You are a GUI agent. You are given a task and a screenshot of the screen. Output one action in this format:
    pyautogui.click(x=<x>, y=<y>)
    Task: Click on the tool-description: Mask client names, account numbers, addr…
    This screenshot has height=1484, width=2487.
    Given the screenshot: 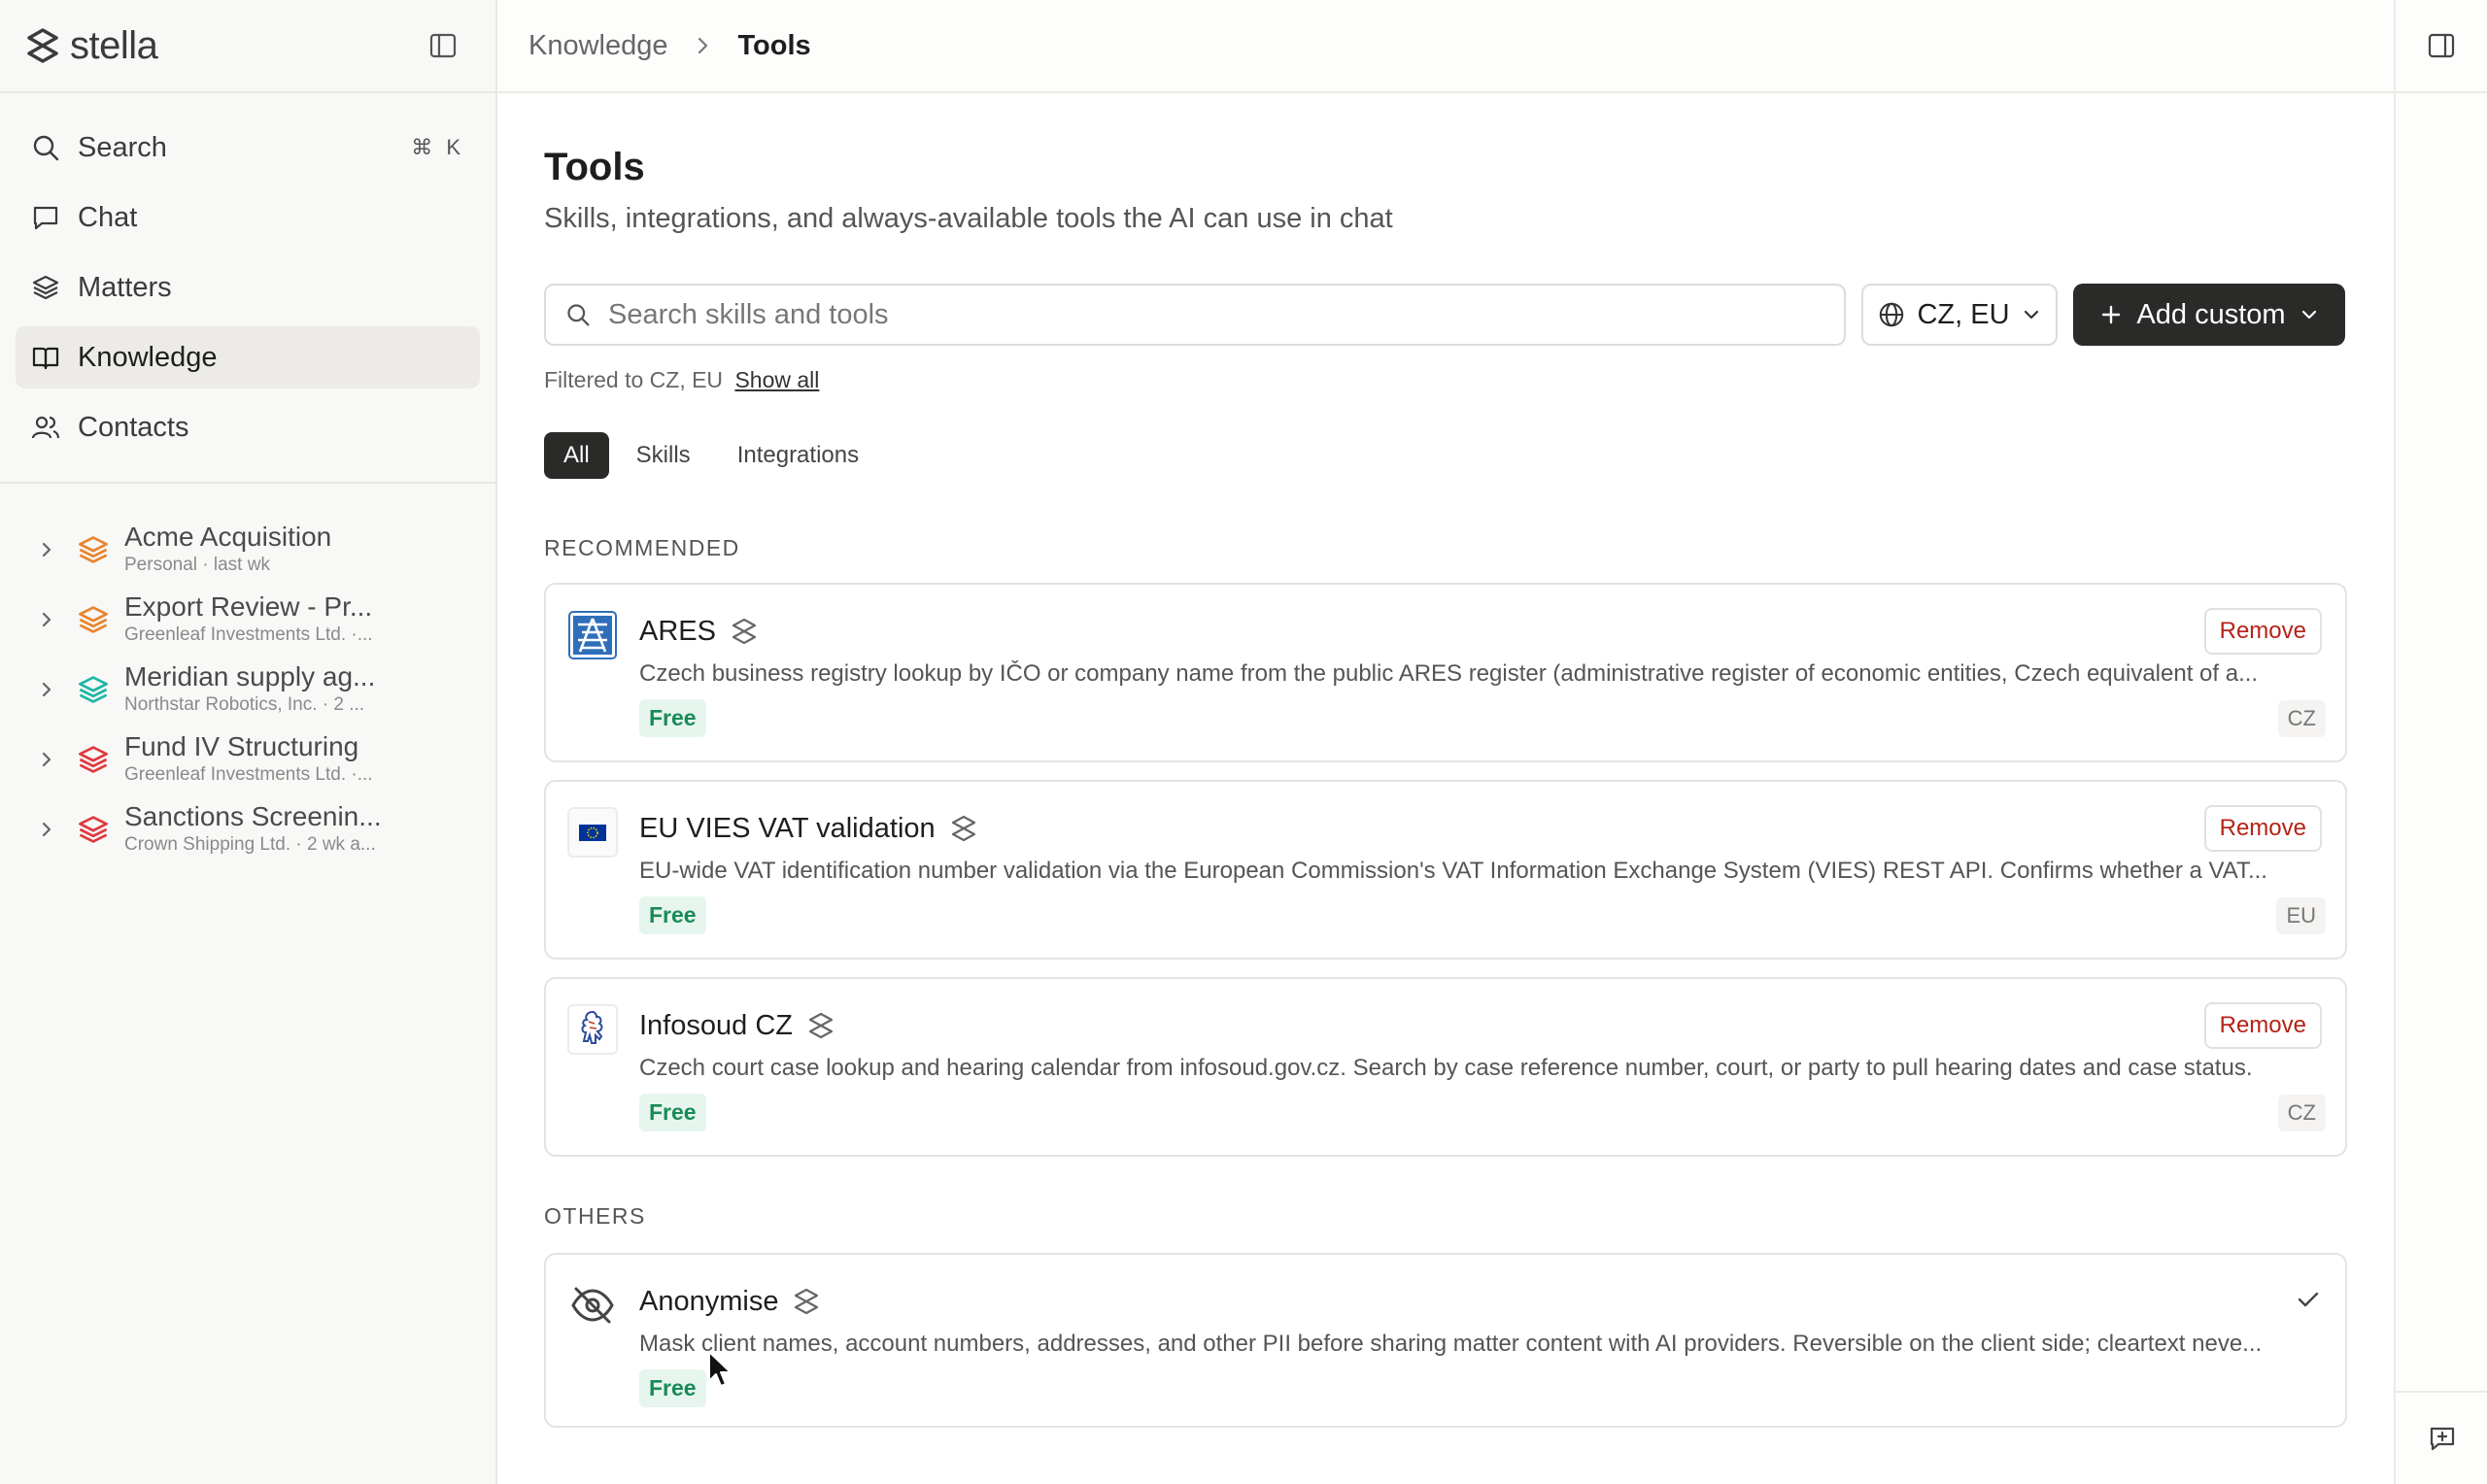 What is the action you would take?
    pyautogui.click(x=1451, y=1344)
    